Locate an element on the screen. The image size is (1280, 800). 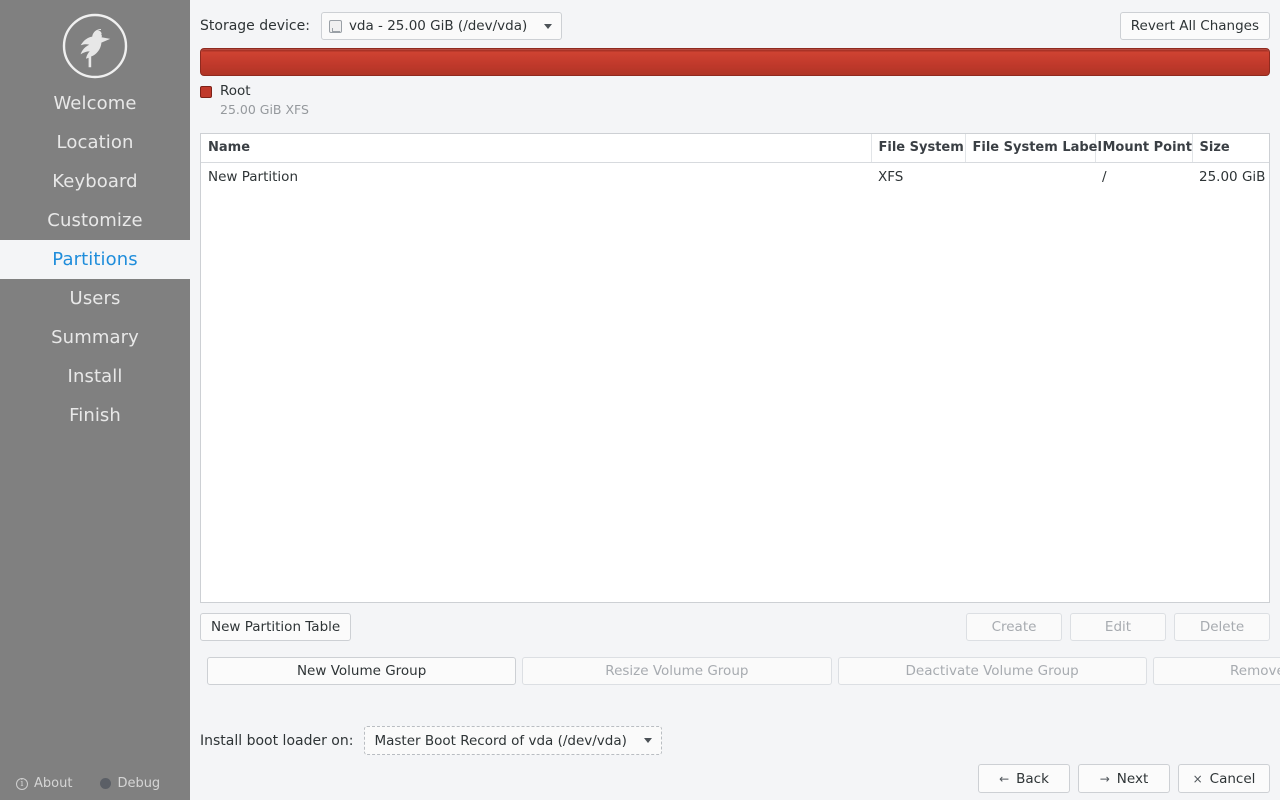
deactivate-volume-group-button: Deactivate Volume Group is located at coordinates (992, 671).